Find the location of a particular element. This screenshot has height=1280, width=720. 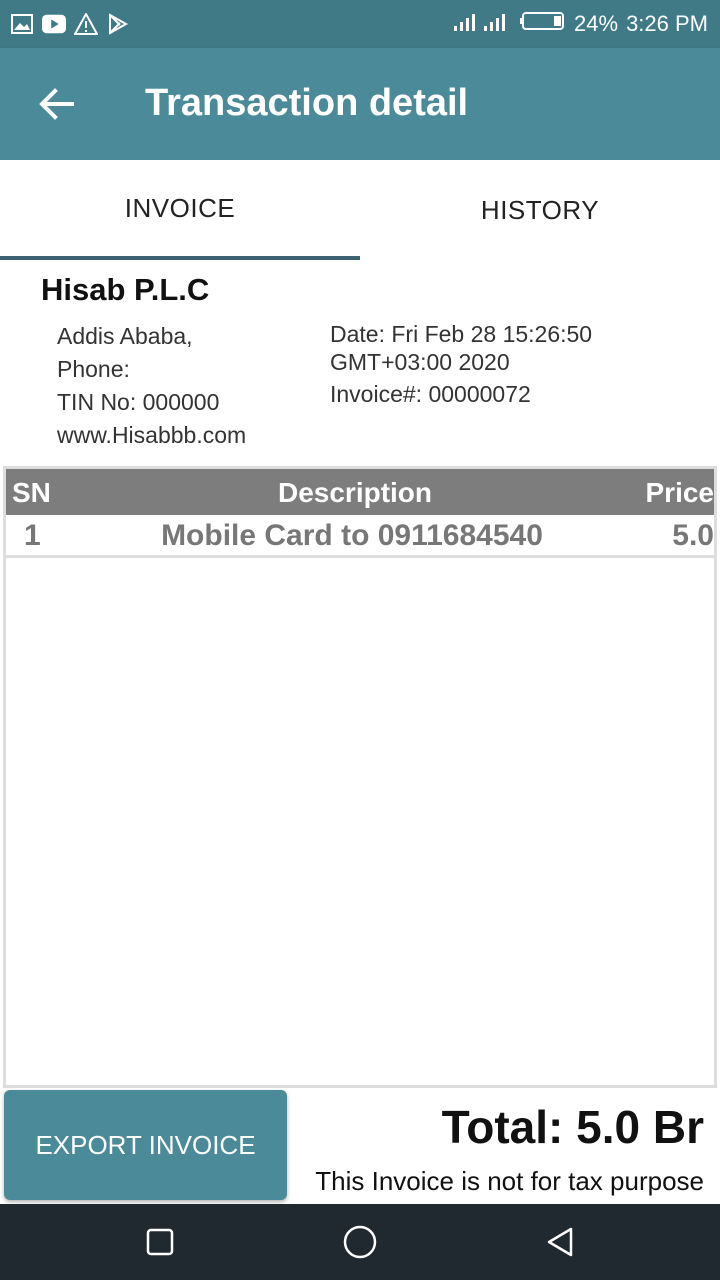

invoice-date: Date: Fri Feb 28 15:26:50 GMT+03:00 2020 is located at coordinates (461, 348).